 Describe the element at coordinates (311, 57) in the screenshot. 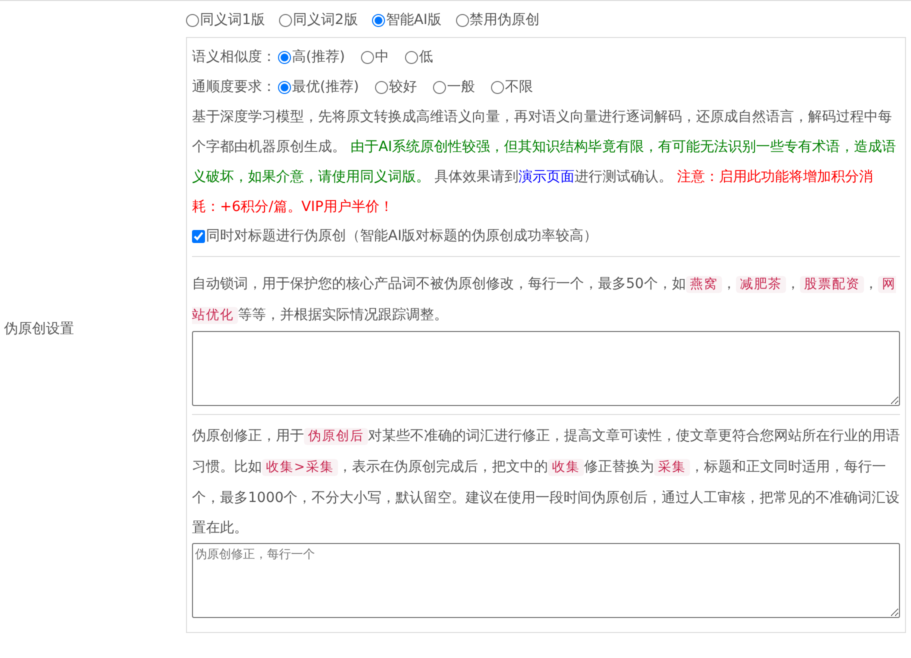

I see `radio-option: 高(推荐)` at that location.